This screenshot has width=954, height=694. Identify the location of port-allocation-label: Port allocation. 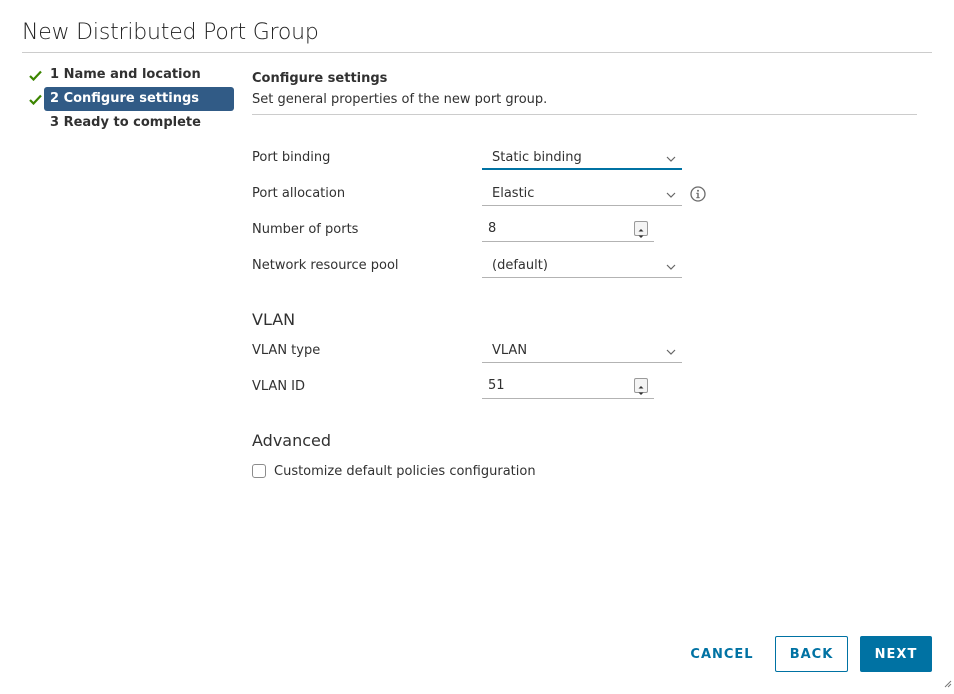
(299, 193).